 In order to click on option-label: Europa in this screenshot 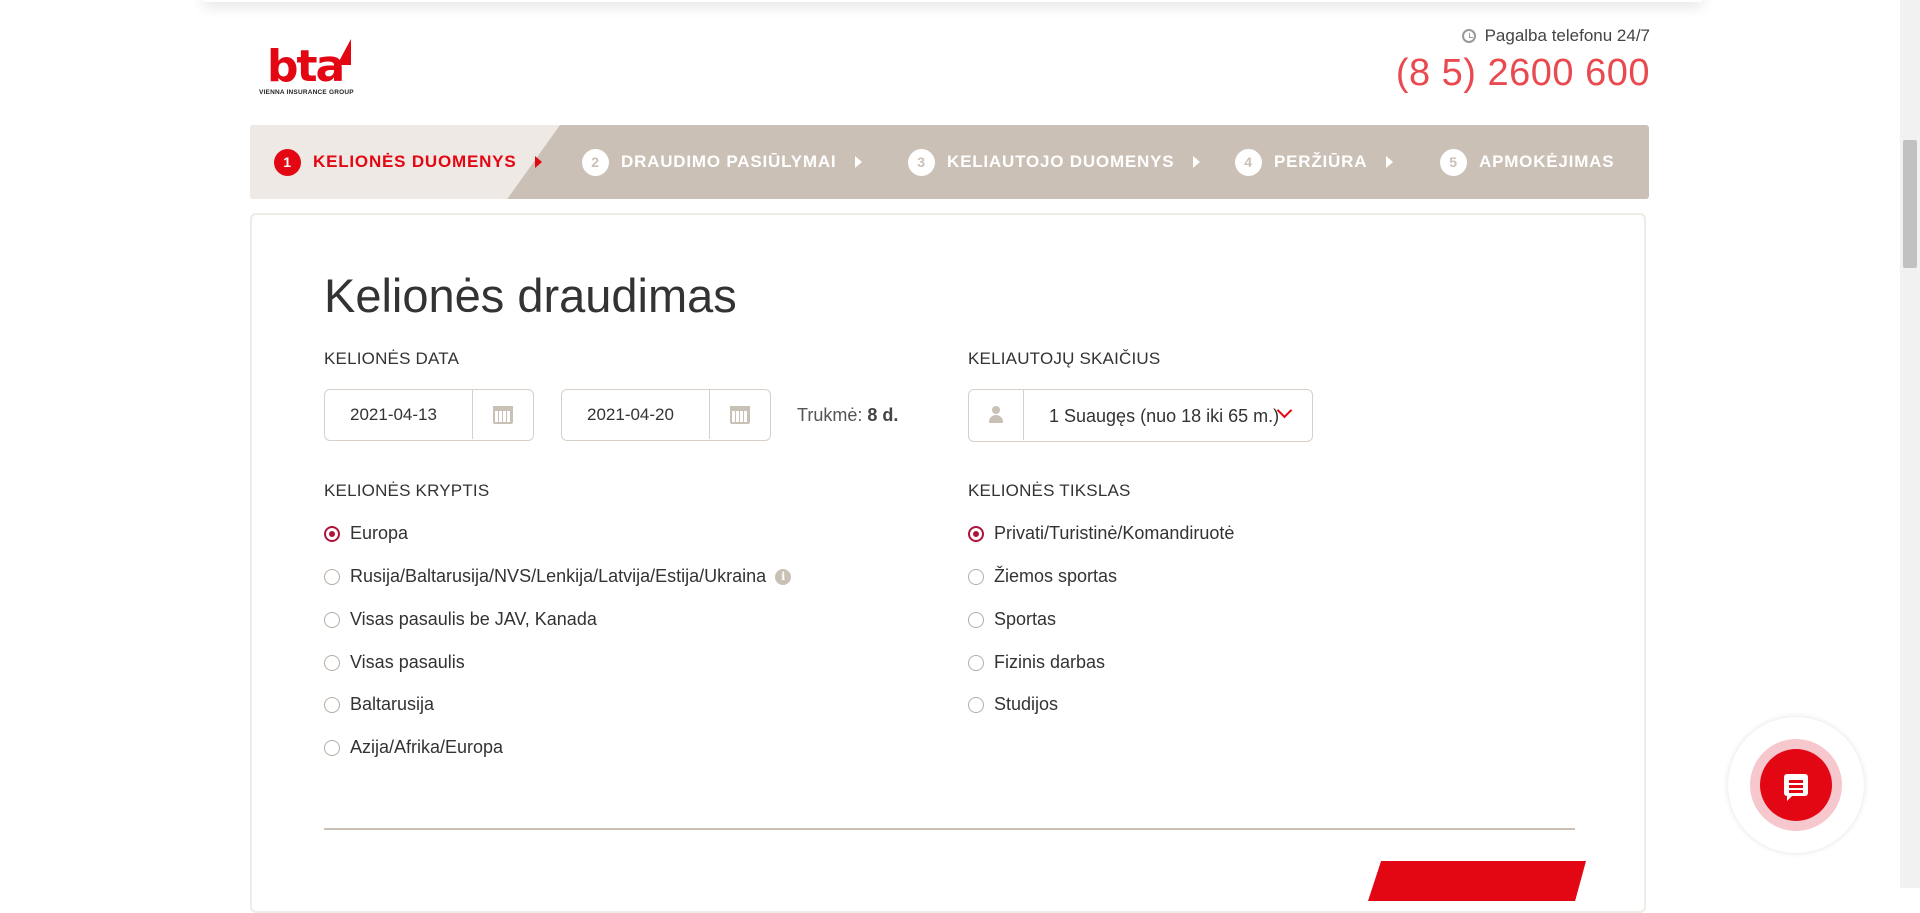, I will do `click(379, 533)`.